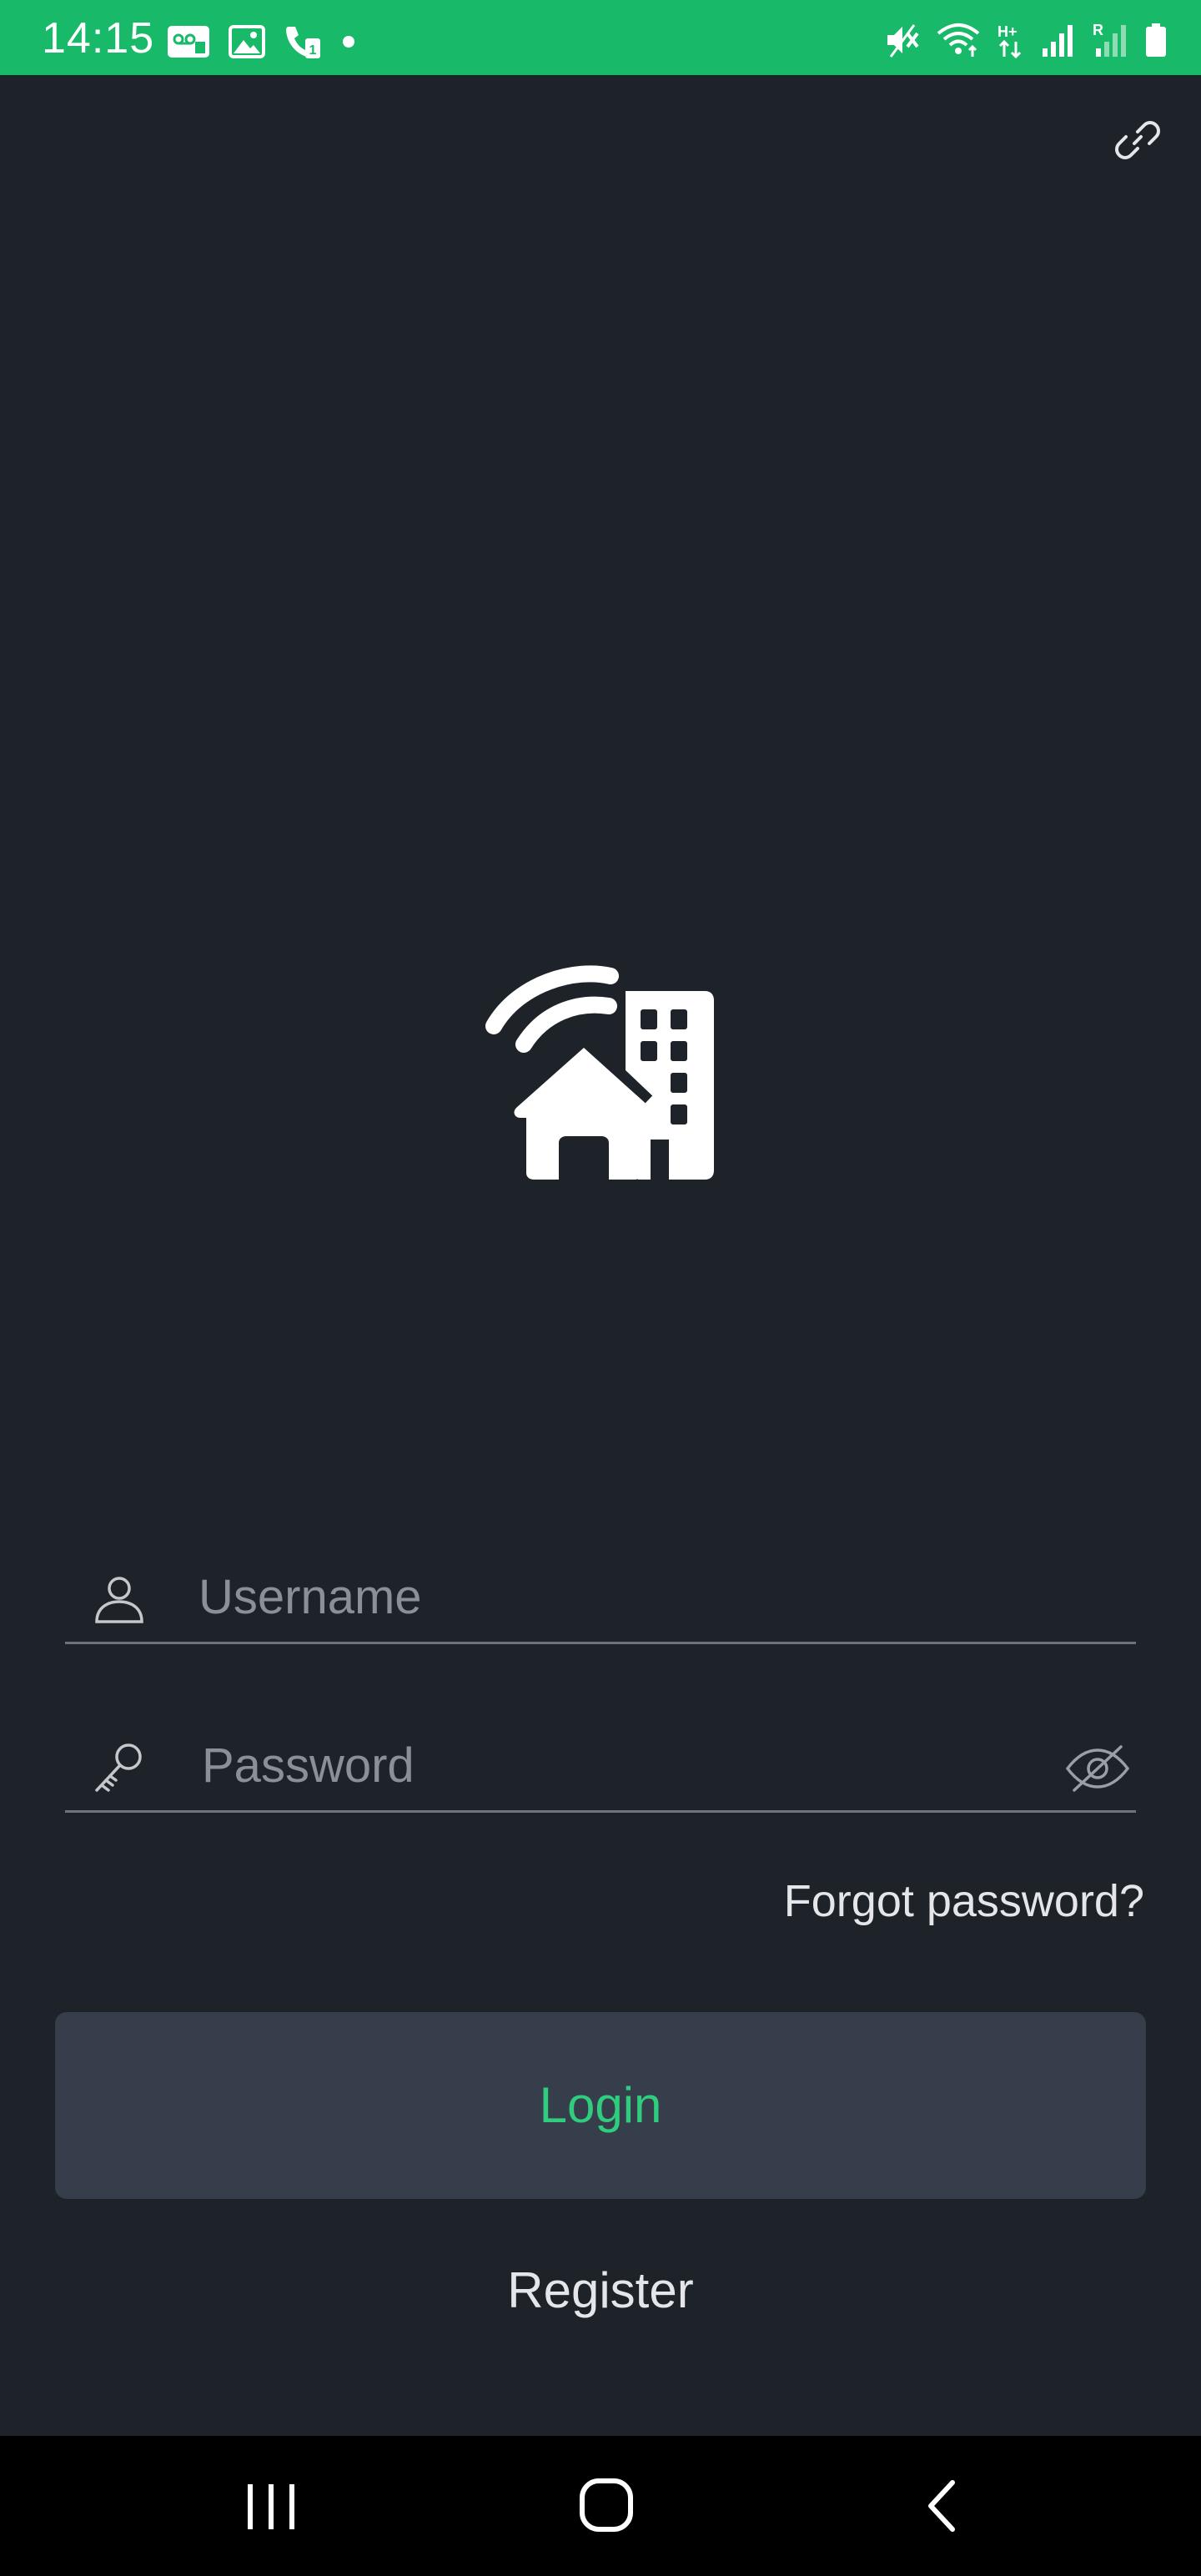  I want to click on svg-text: H+, so click(1008, 31).